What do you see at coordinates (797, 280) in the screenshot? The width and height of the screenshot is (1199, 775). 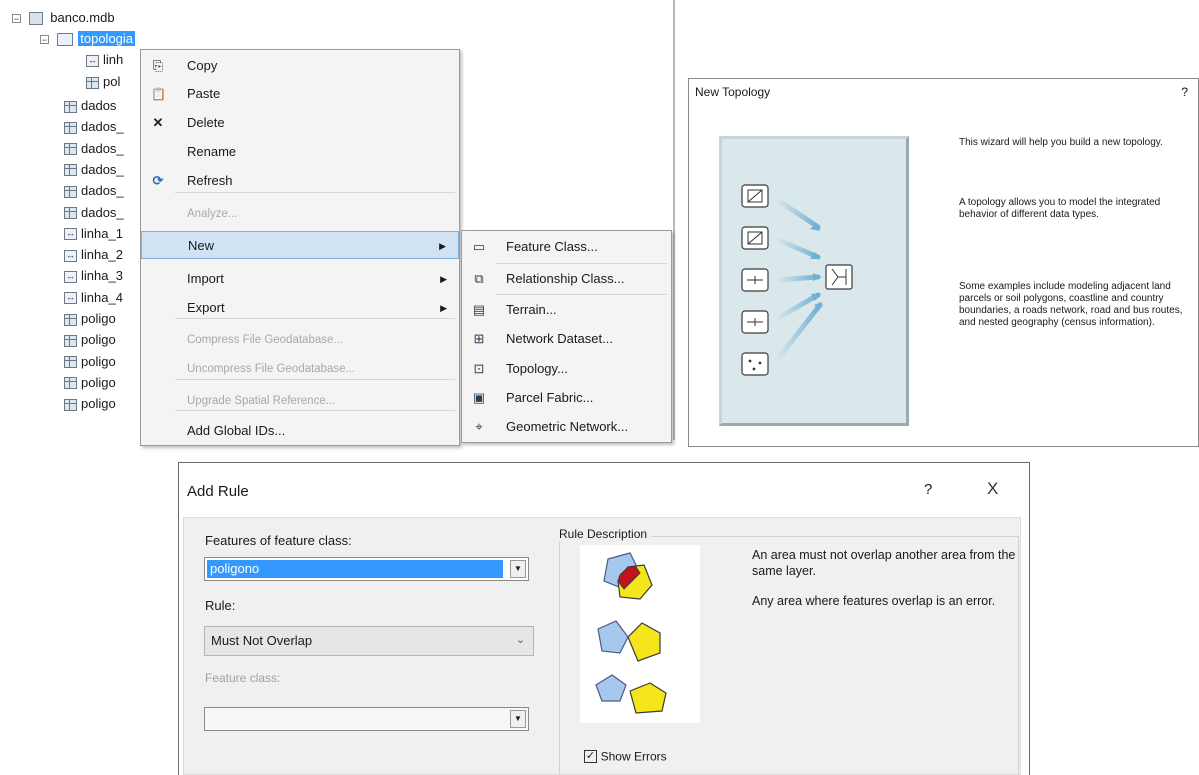 I see `topology-diagram` at bounding box center [797, 280].